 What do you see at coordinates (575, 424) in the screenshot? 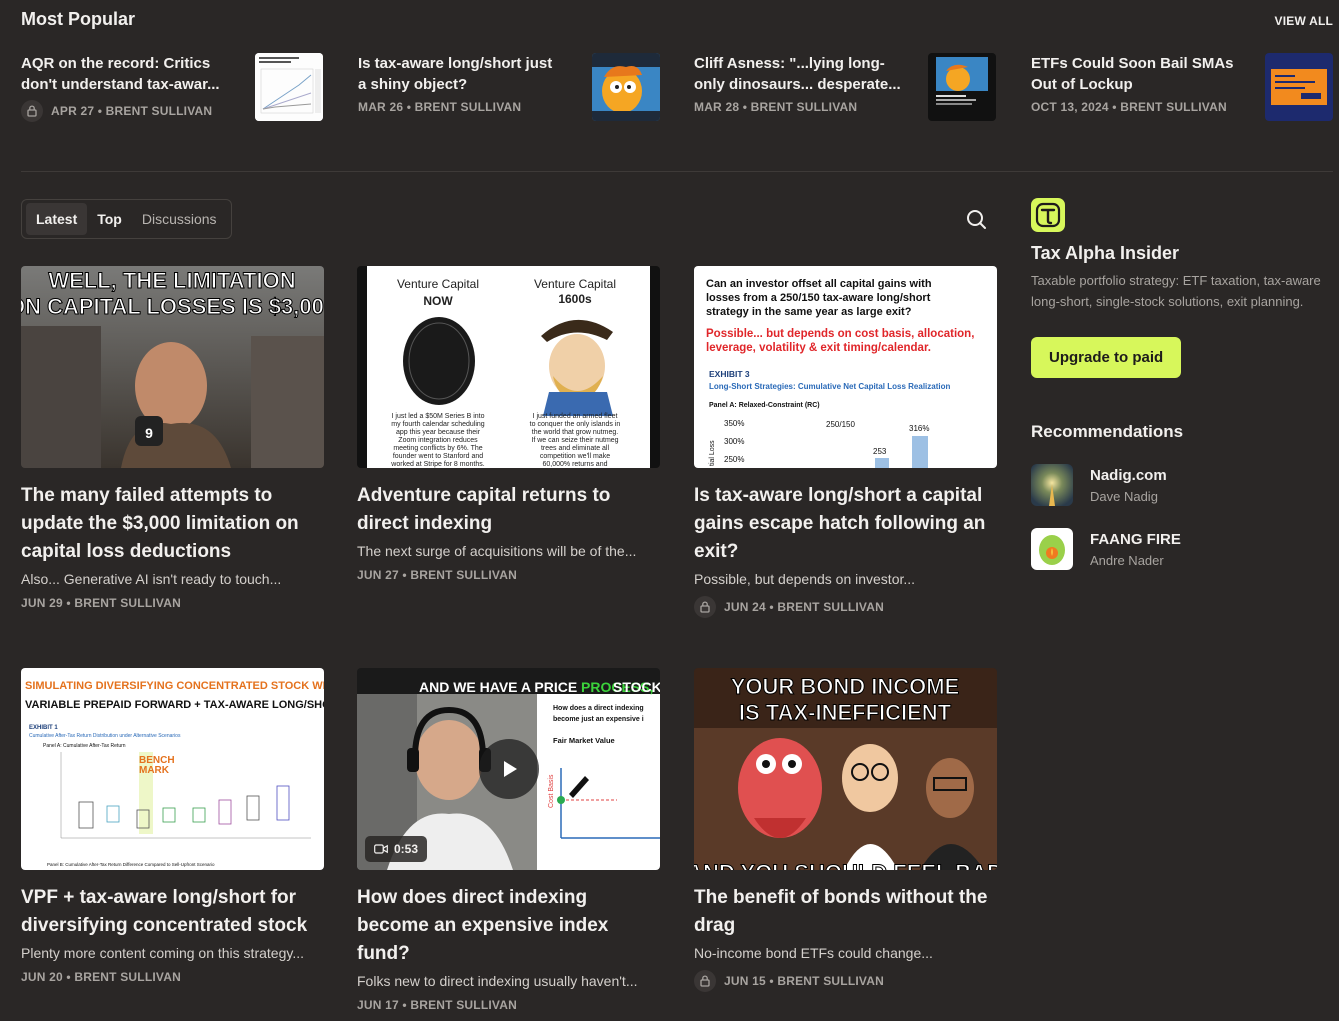
I see `image-caption: to conquer the only islands in` at bounding box center [575, 424].